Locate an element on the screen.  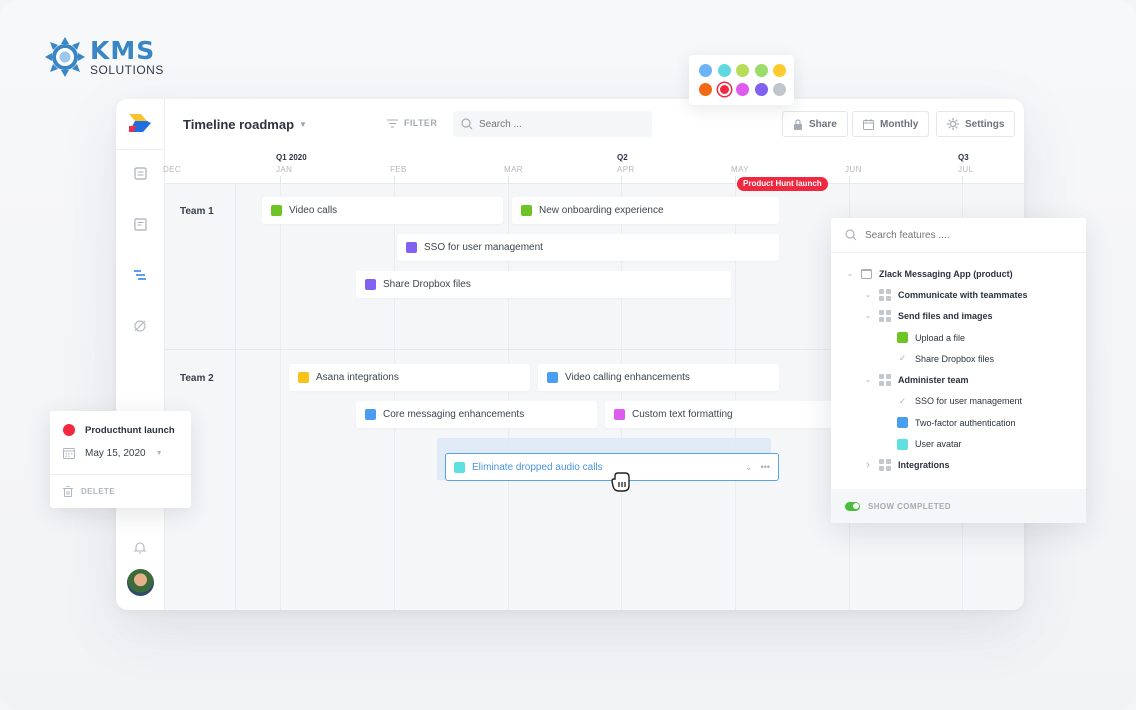
tree-node: ✓ Share Dropbox files is located at coordinates (958, 358).